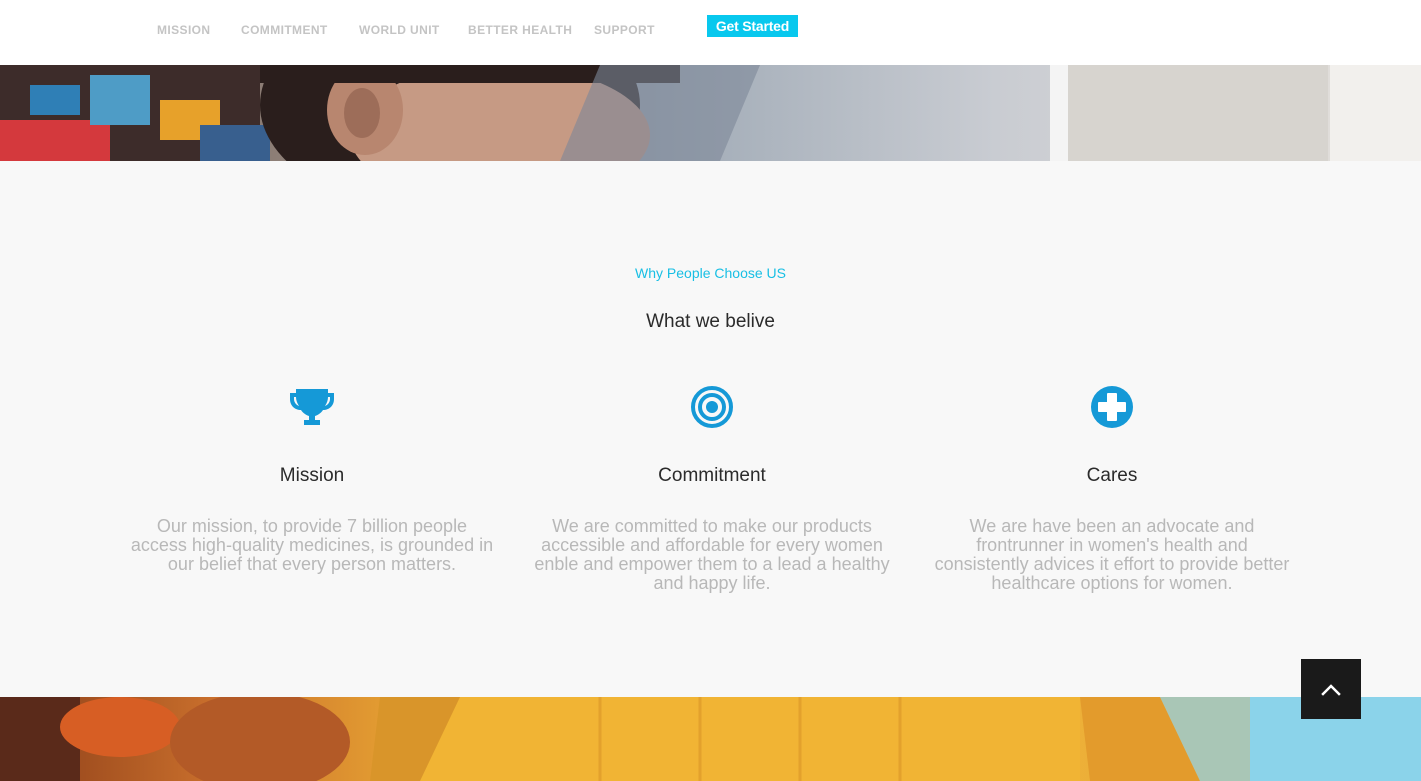 The width and height of the screenshot is (1421, 781). I want to click on section-eyebrow: Why People Choose US, so click(710, 273).